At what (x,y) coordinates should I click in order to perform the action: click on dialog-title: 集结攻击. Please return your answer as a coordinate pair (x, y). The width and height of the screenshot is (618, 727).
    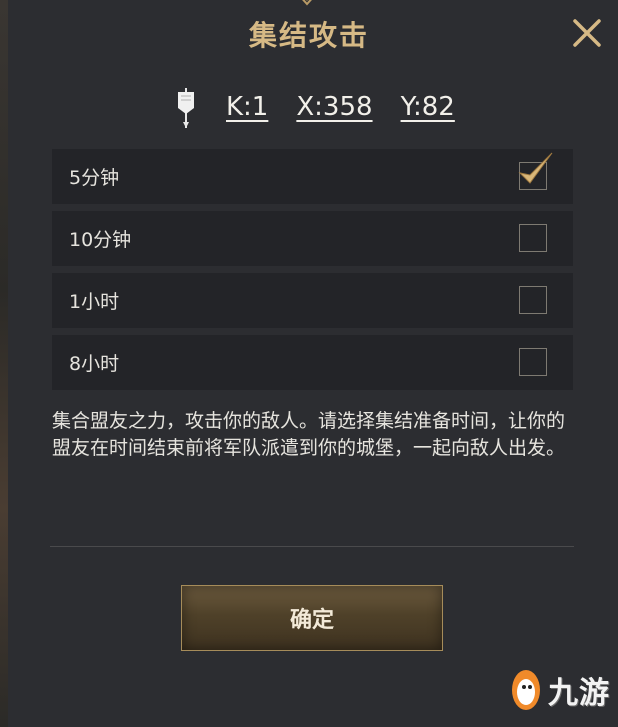
    Looking at the image, I should click on (308, 35).